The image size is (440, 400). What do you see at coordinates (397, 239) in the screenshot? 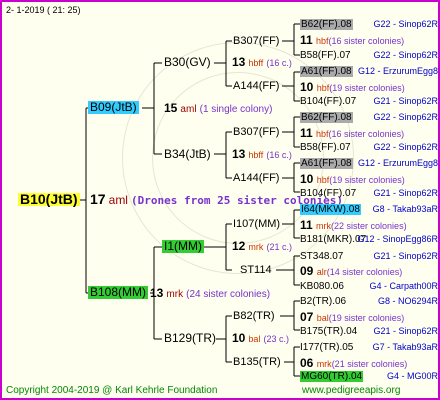
I see `leaf-queen-origin: G12 - SinopEgg86R` at bounding box center [397, 239].